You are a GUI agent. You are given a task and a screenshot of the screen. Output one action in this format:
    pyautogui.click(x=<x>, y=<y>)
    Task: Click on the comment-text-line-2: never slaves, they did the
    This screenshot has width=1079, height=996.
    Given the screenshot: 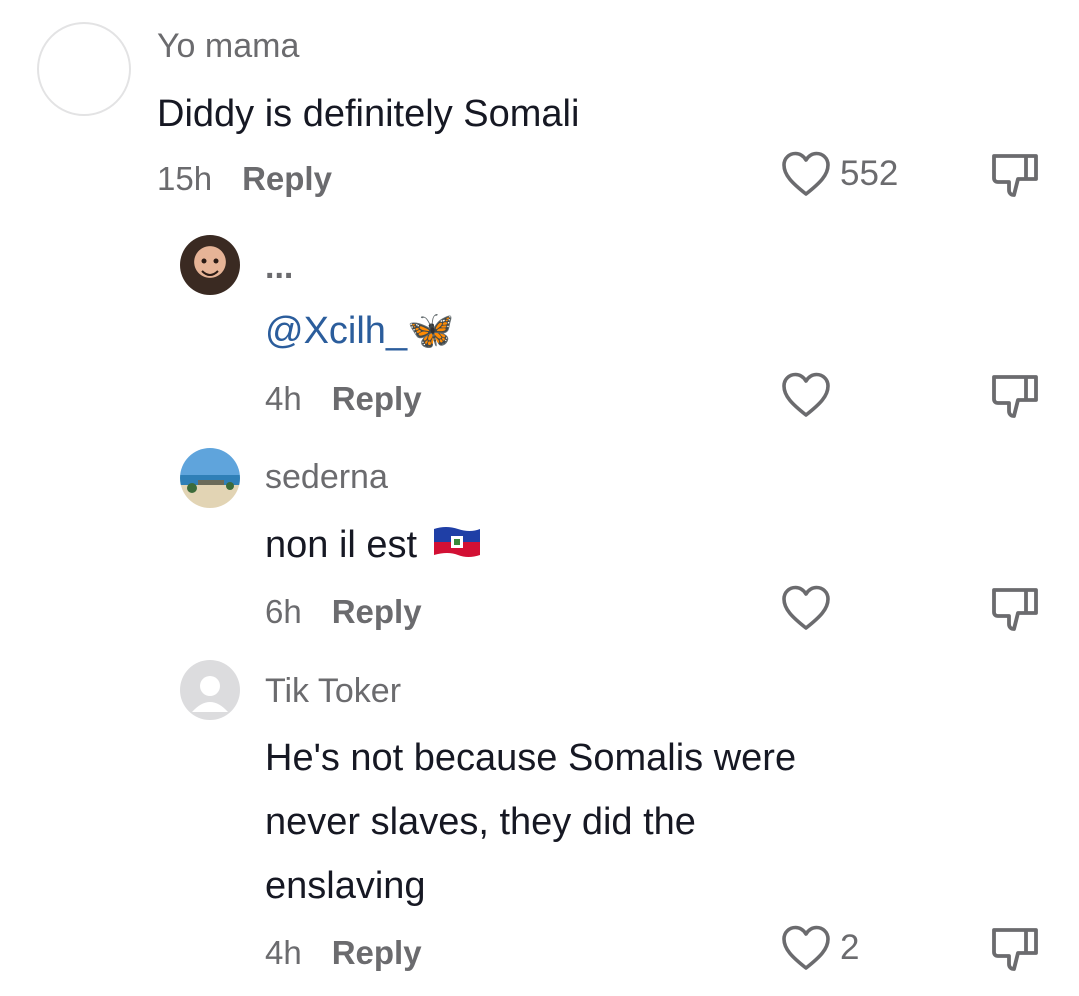 What is the action you would take?
    pyautogui.click(x=480, y=822)
    